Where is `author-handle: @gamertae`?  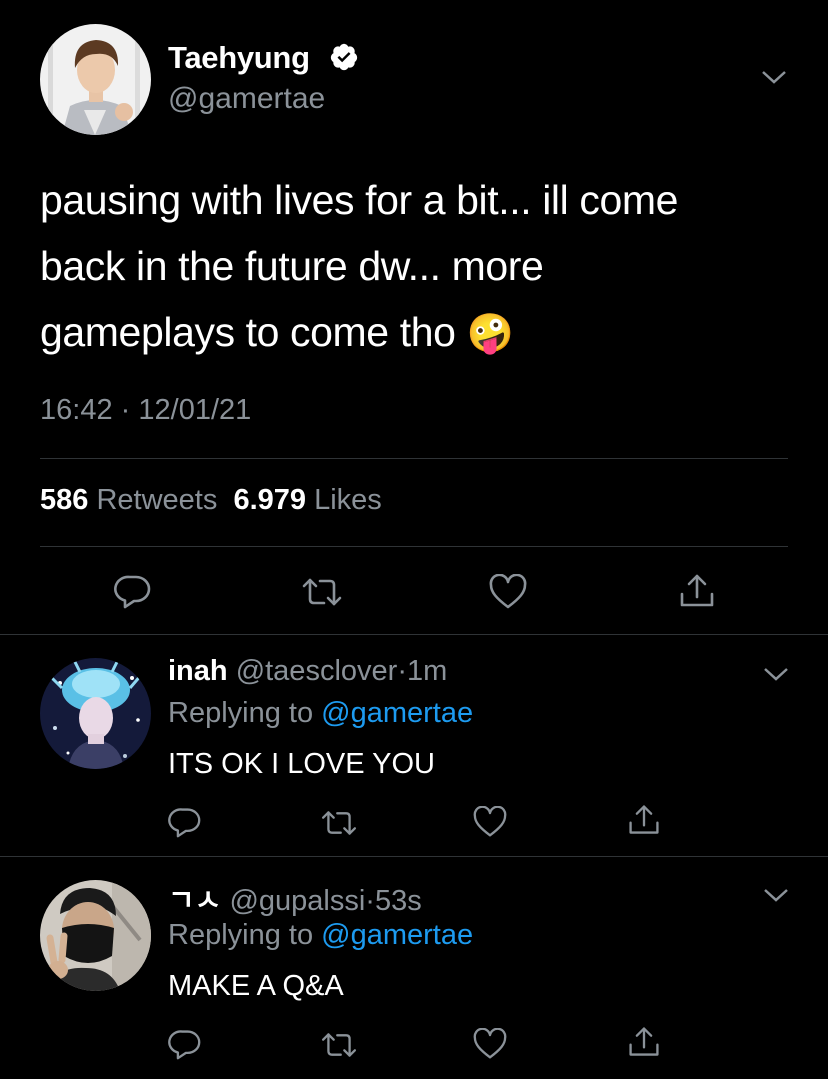
author-handle: @gamertae is located at coordinates (246, 99).